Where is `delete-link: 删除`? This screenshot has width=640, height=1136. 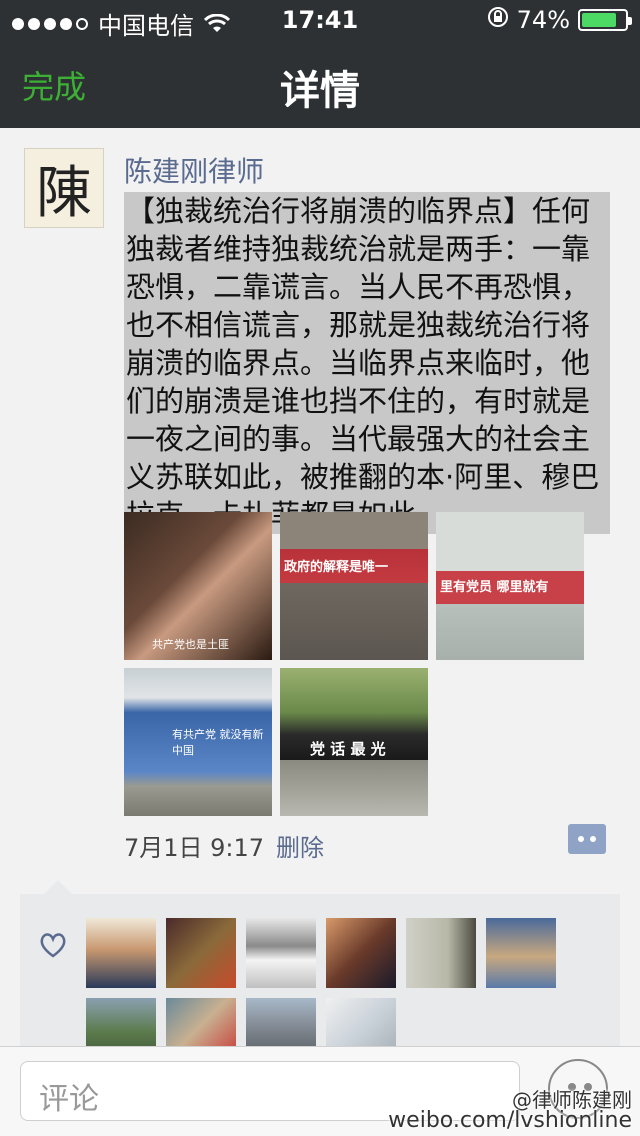 delete-link: 删除 is located at coordinates (300, 845).